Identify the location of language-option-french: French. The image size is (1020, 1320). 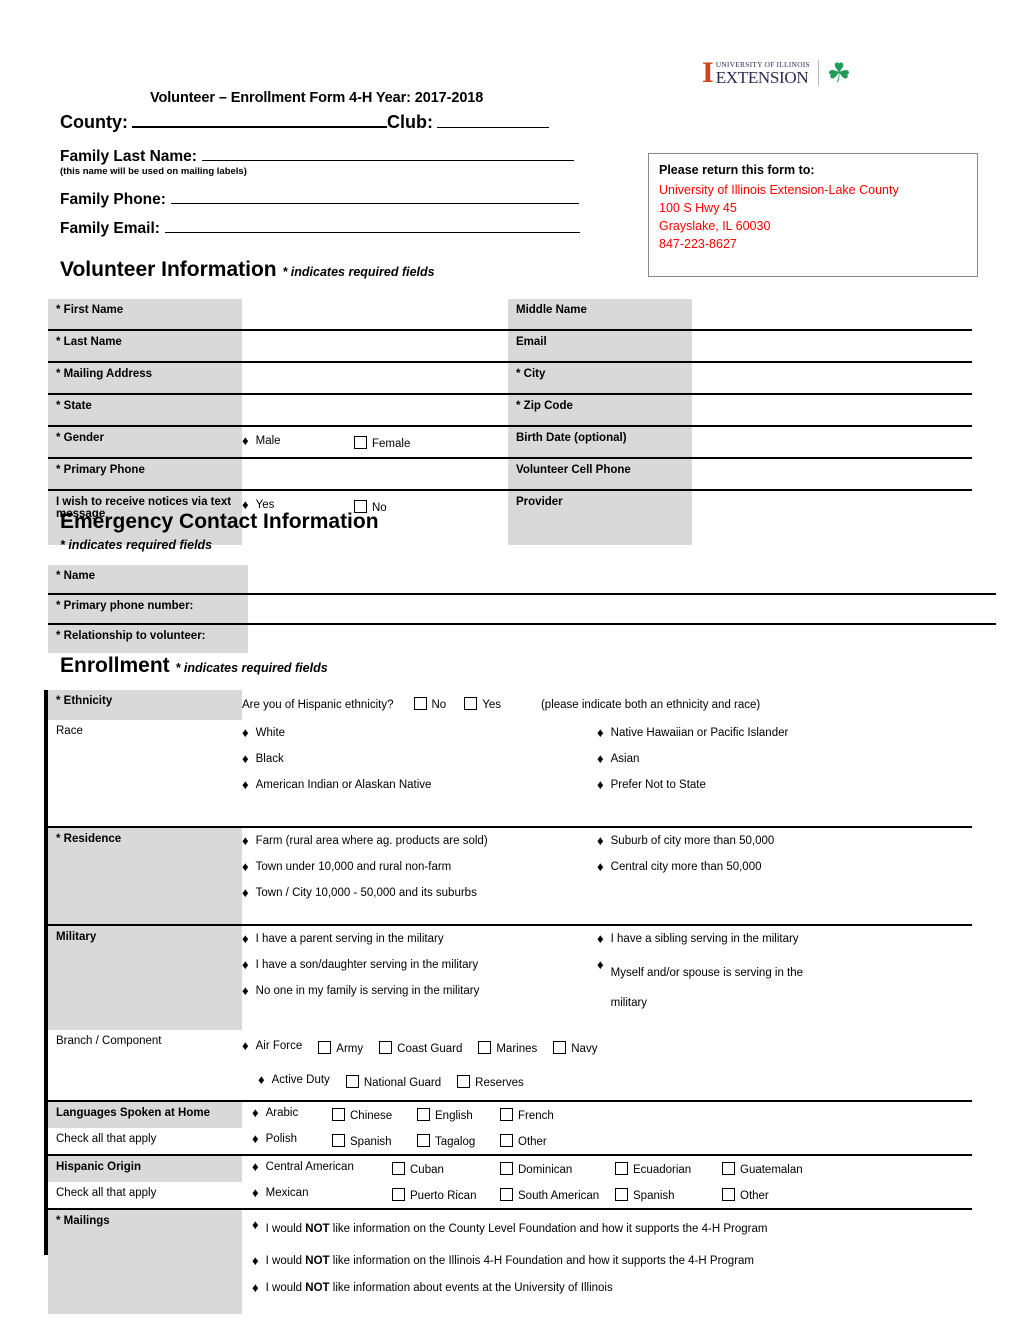
(527, 1114).